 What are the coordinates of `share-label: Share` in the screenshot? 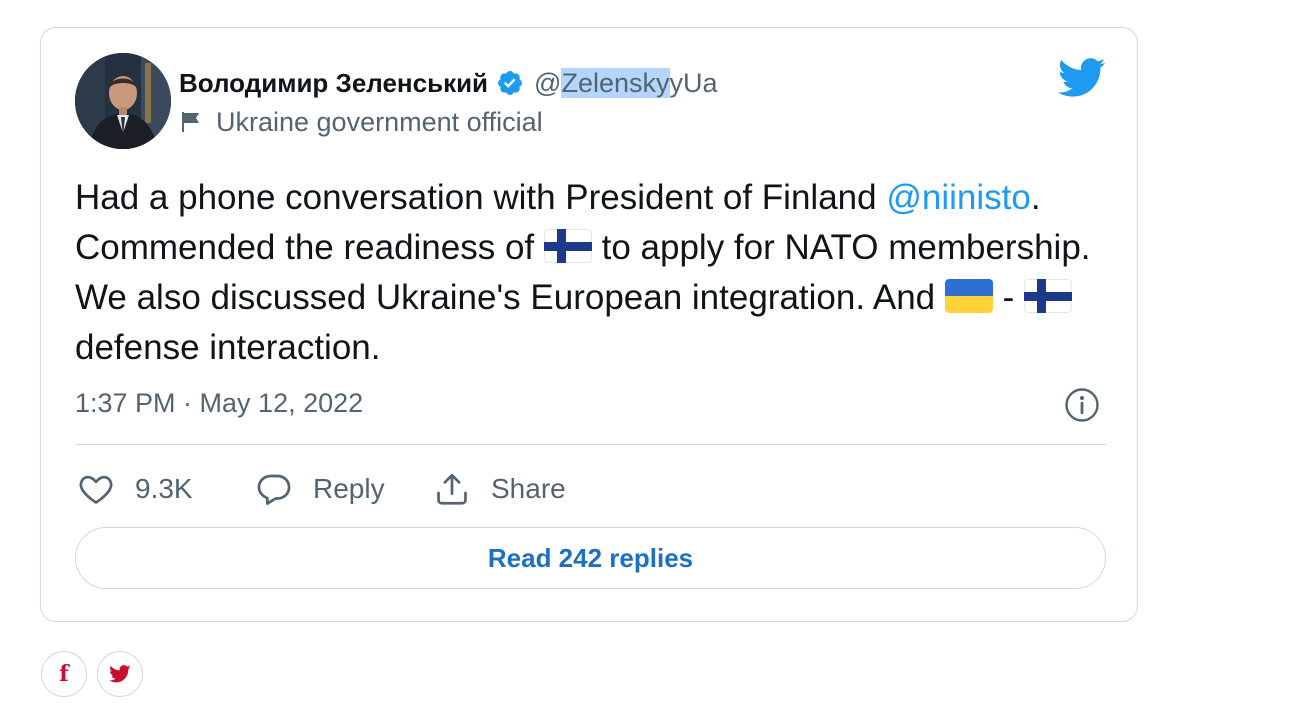 It's located at (528, 488).